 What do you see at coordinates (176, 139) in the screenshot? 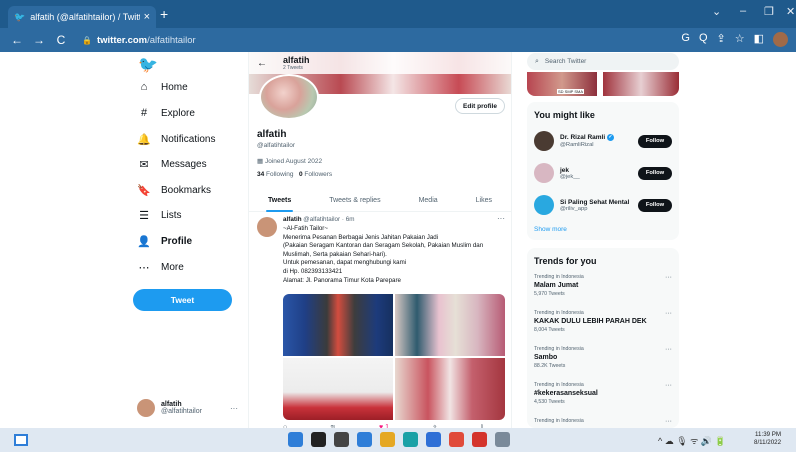
I see `sidebar-item-notifications: 🔔 Notifications` at bounding box center [176, 139].